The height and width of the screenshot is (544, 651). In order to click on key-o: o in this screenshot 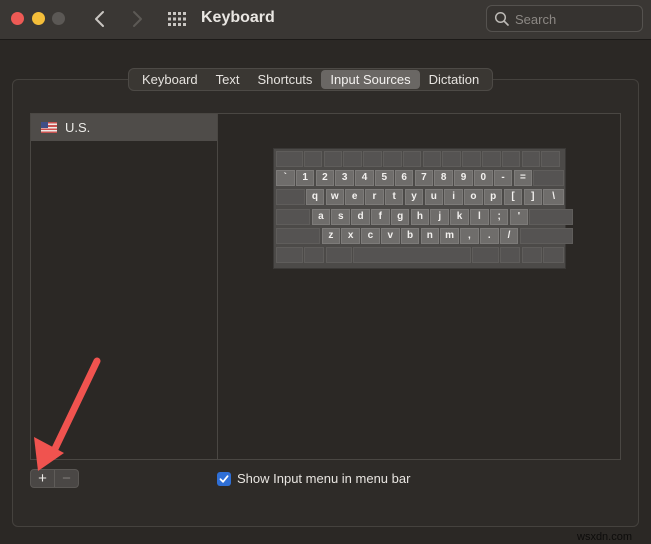, I will do `click(473, 197)`.